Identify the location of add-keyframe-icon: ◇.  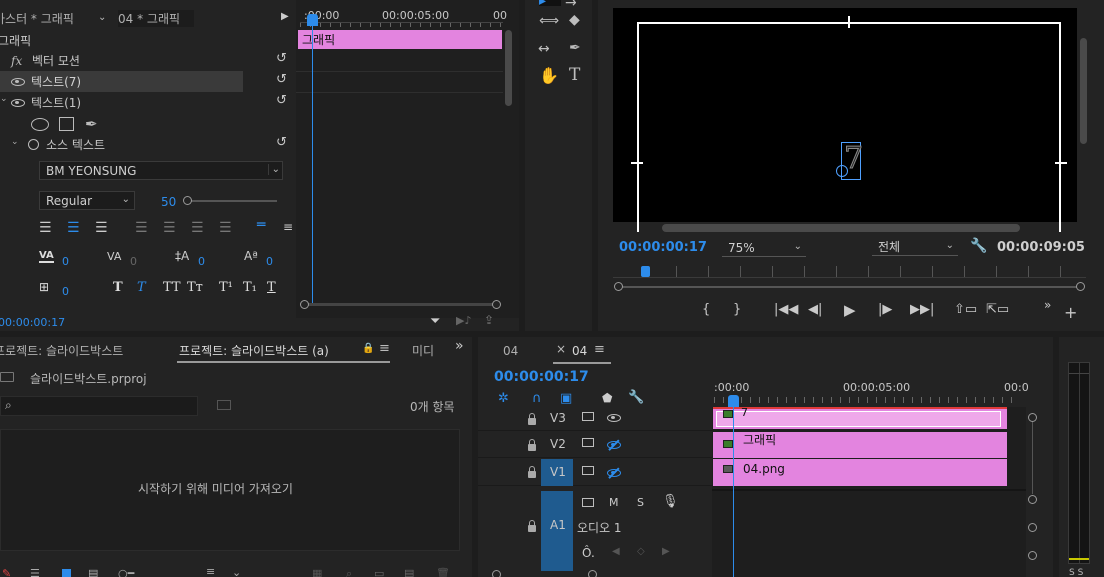
(641, 551).